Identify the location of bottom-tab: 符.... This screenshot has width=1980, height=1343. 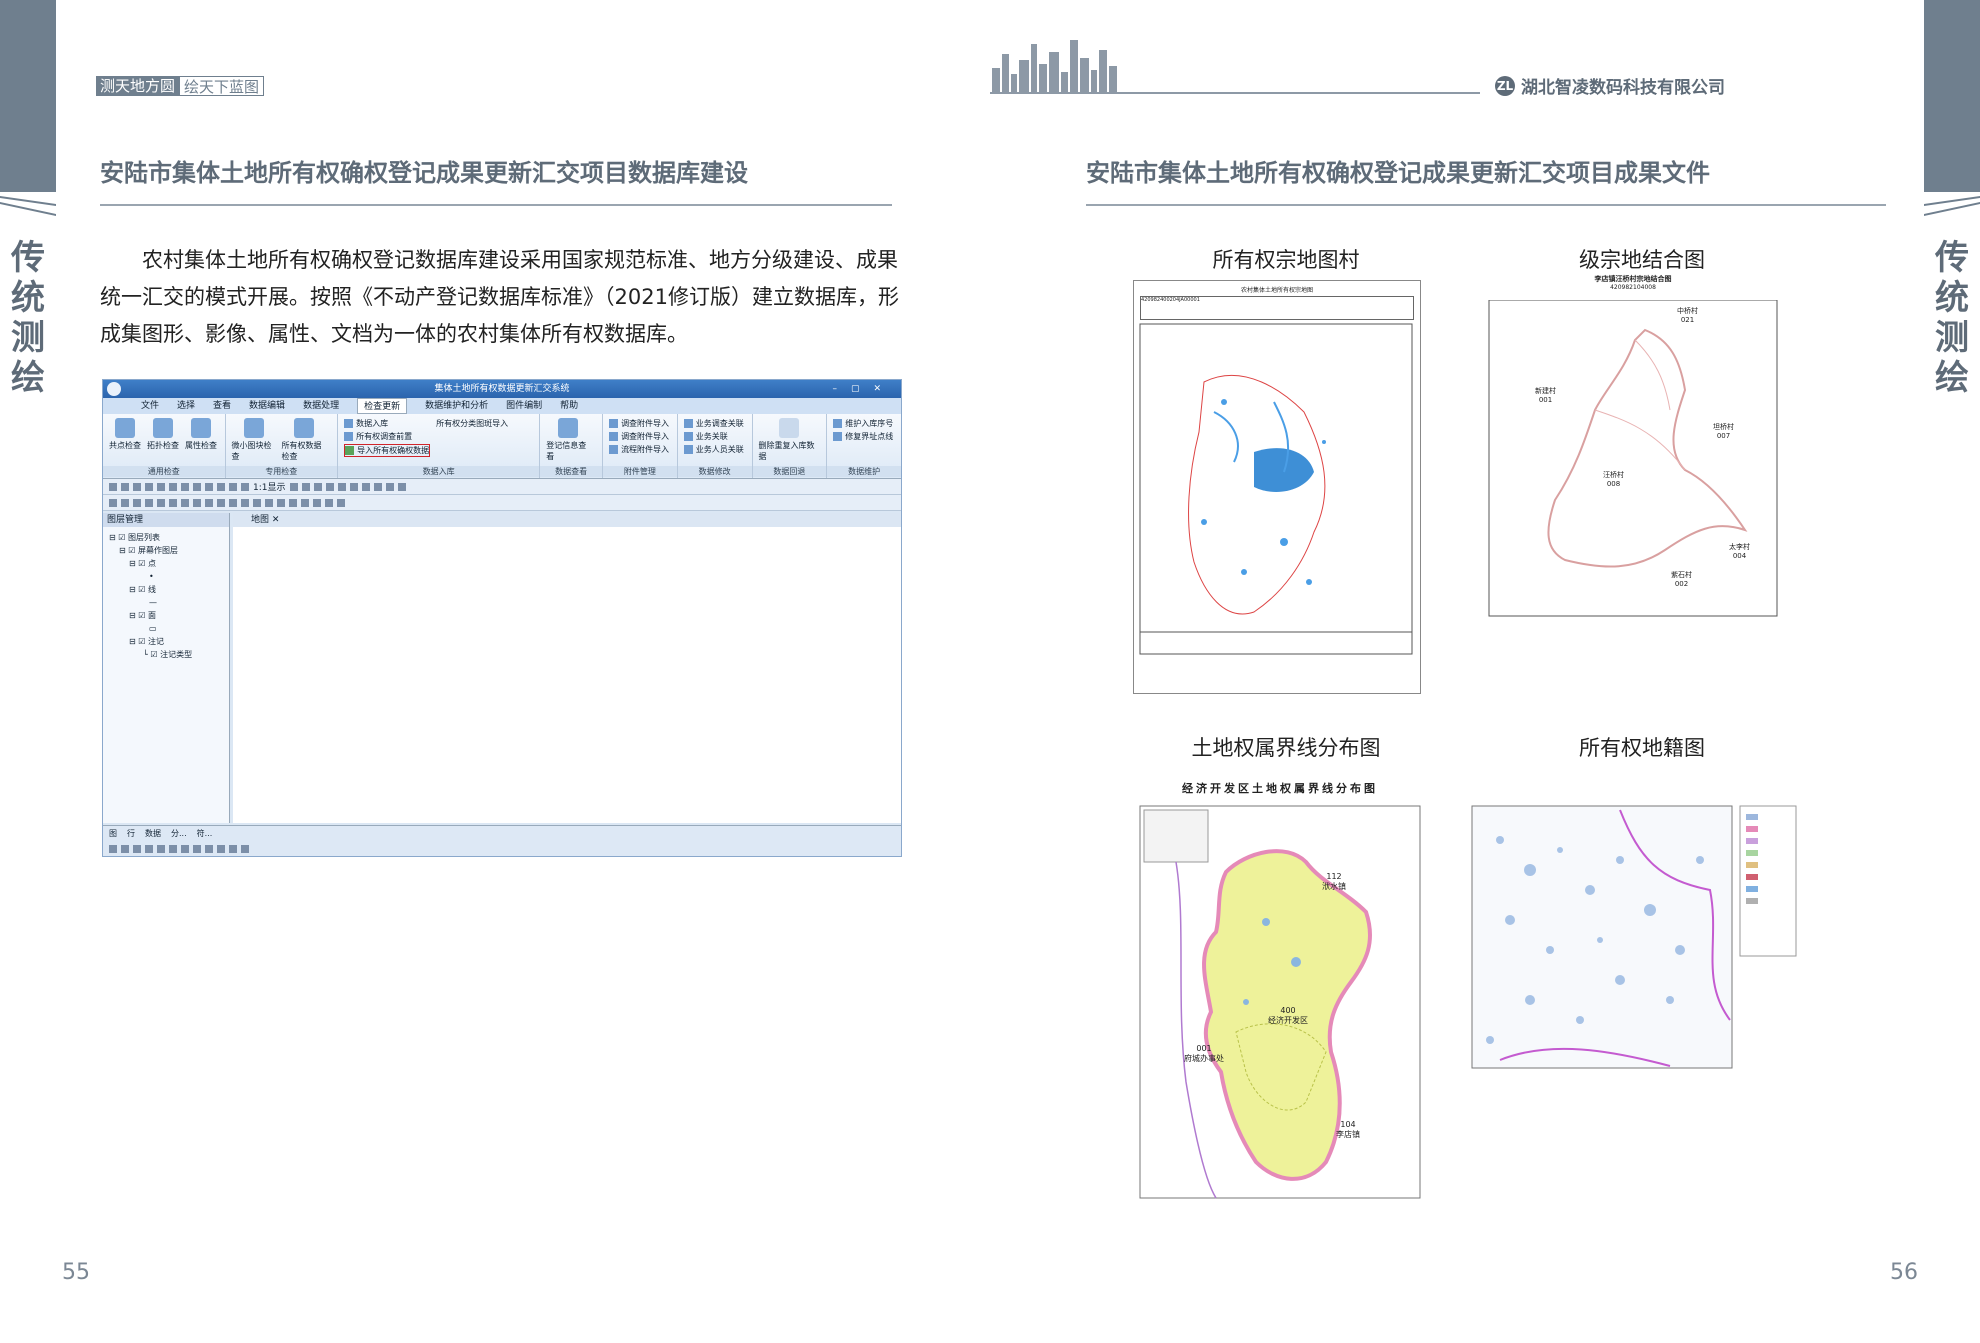
(205, 833).